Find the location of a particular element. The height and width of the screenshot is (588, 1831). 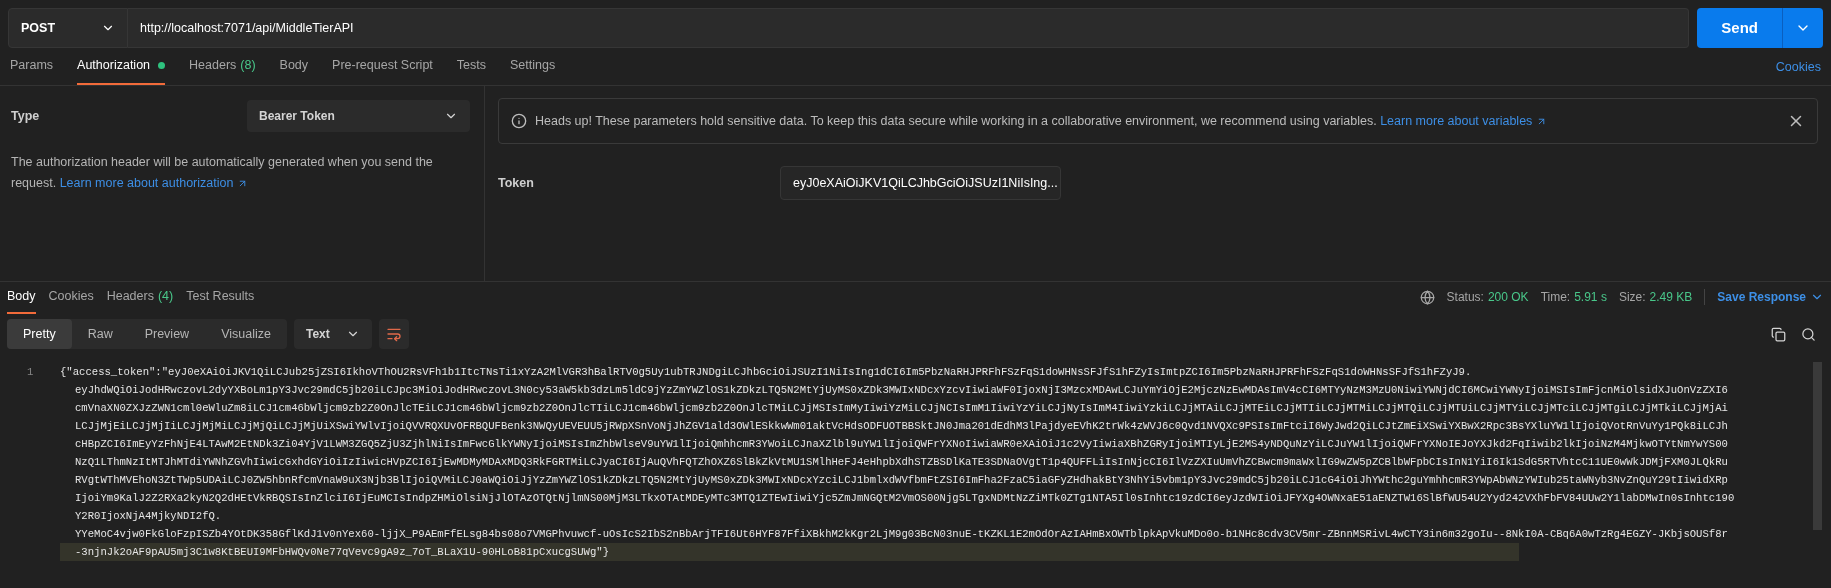

code-line: cHBpZCI6ImEyYzFhNjE4LTAwM2EtNDk3Zi04YjV1LWM3ZGQ5ZjU3ZjhlNiIsImFwcGlkYWNyIjoiMSIsImZhbWlseV9uYW1lIjoiQmhhcmR3YWoiLCJnaXZlbl9uYW1lIjoiQWFrYXNoIiwiaWR0eXAiOiJ1c2VyIiwiaXBhZGRyIjoiMTIyLjE2MS4yNDQuNzYiLCJuYW1lIjoiQWFrYXNoIEJoYXJkd2FqIiwib2lkIjoiNzM4MjkwOTYtNmYwYS00 is located at coordinates (901, 444).